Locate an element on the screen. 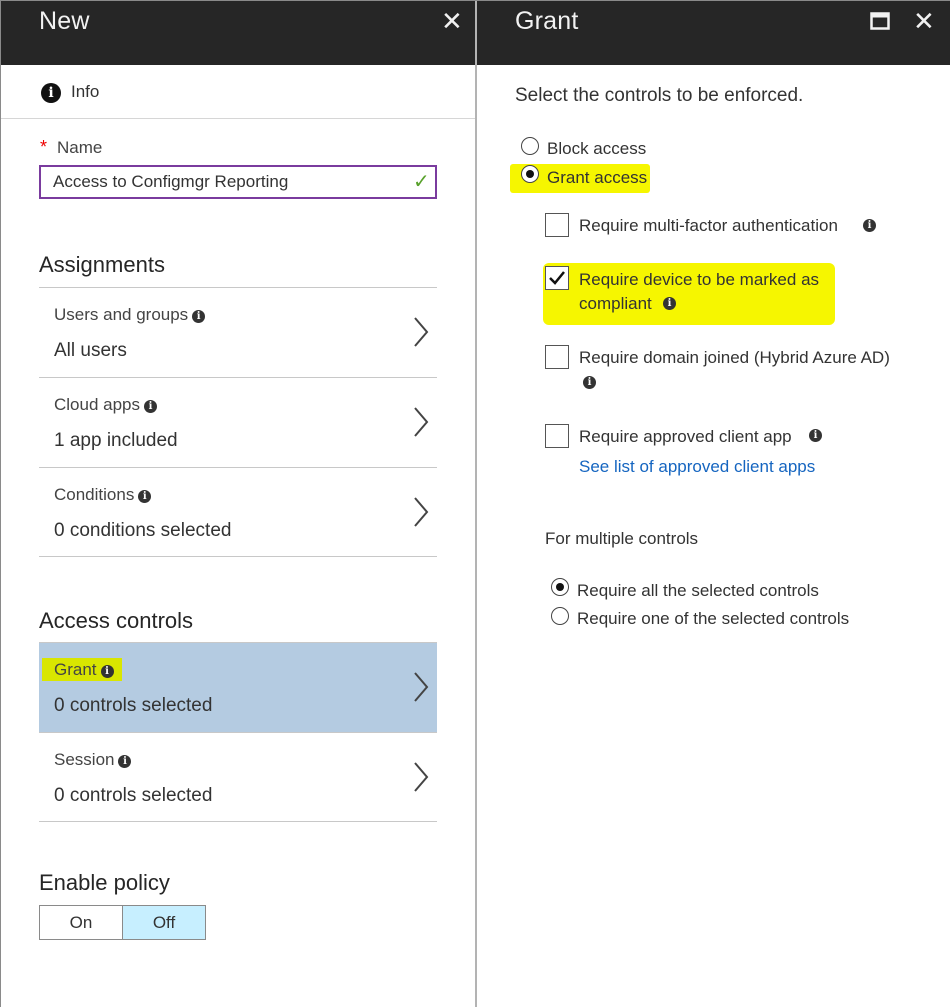 Image resolution: width=950 pixels, height=1007 pixels. approved-apps-link: See list of approved client apps is located at coordinates (697, 467).